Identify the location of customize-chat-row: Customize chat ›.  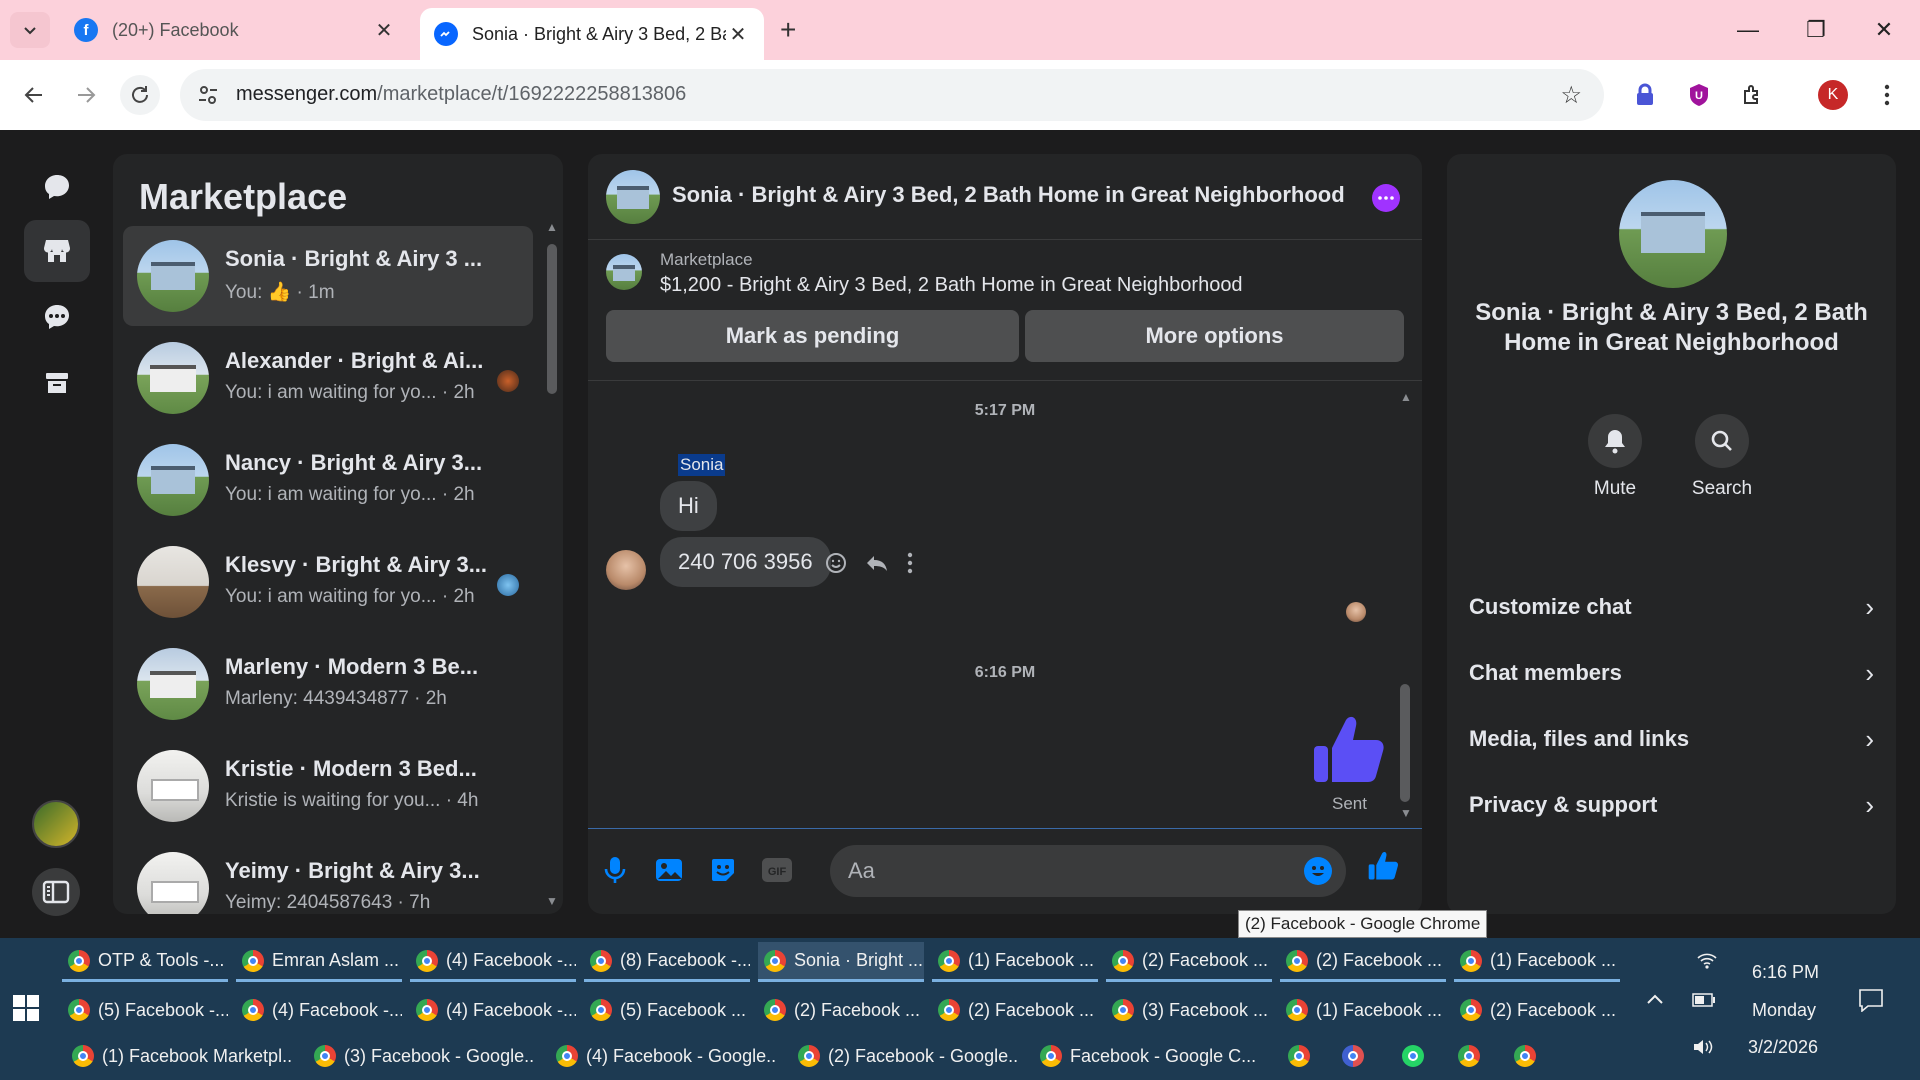
(1671, 607).